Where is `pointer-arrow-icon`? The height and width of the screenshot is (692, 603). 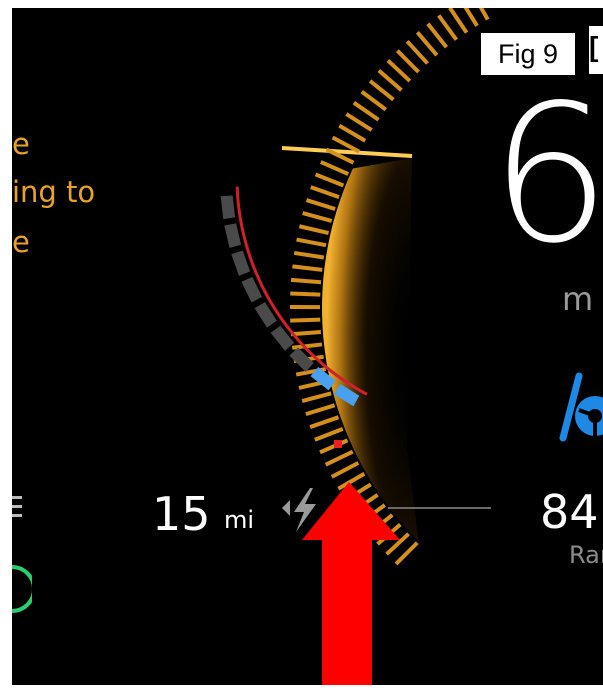
pointer-arrow-icon is located at coordinates (351, 583).